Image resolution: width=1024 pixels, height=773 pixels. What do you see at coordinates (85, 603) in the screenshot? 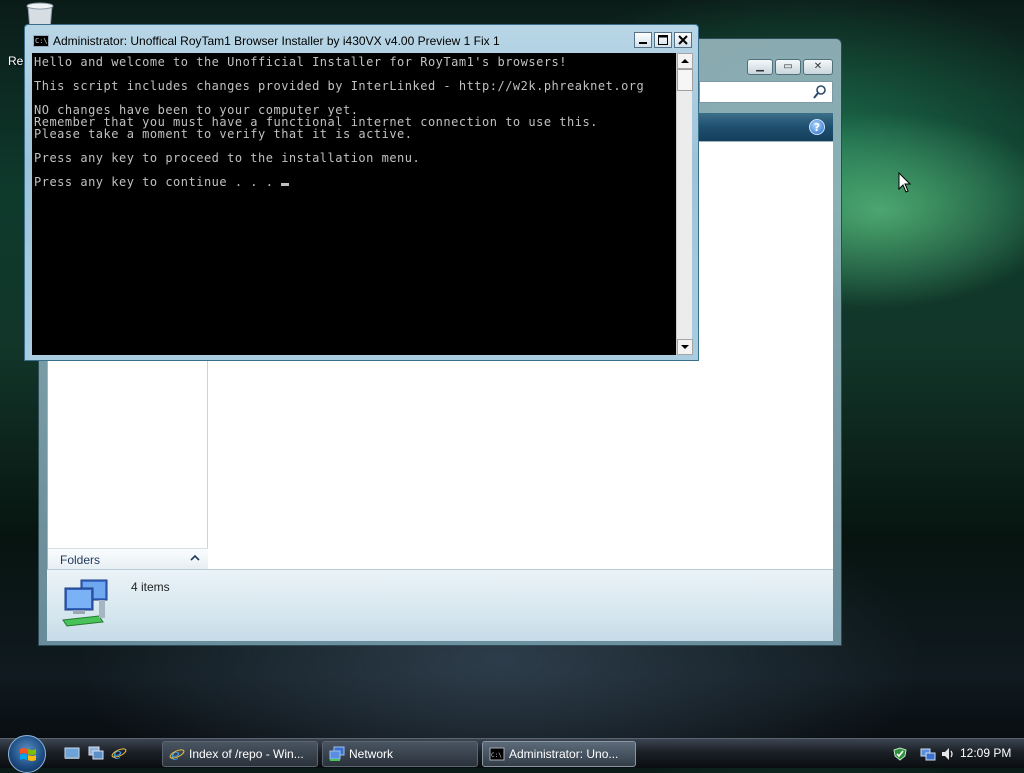
I see `network-computers-icon` at bounding box center [85, 603].